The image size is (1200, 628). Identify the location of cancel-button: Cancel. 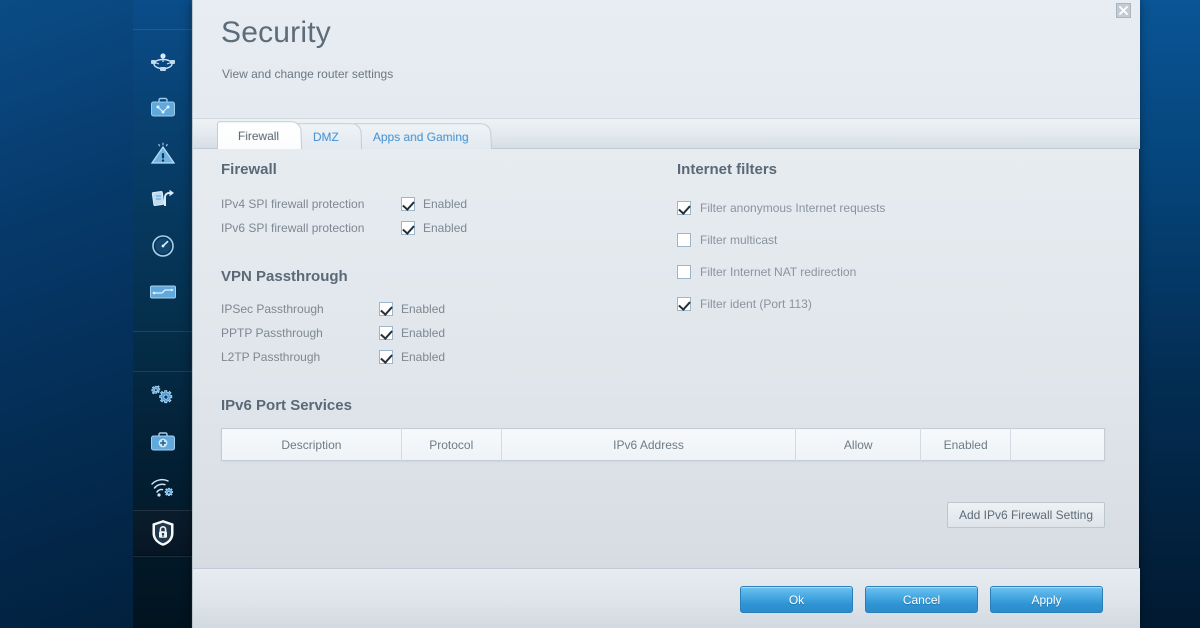
(921, 599).